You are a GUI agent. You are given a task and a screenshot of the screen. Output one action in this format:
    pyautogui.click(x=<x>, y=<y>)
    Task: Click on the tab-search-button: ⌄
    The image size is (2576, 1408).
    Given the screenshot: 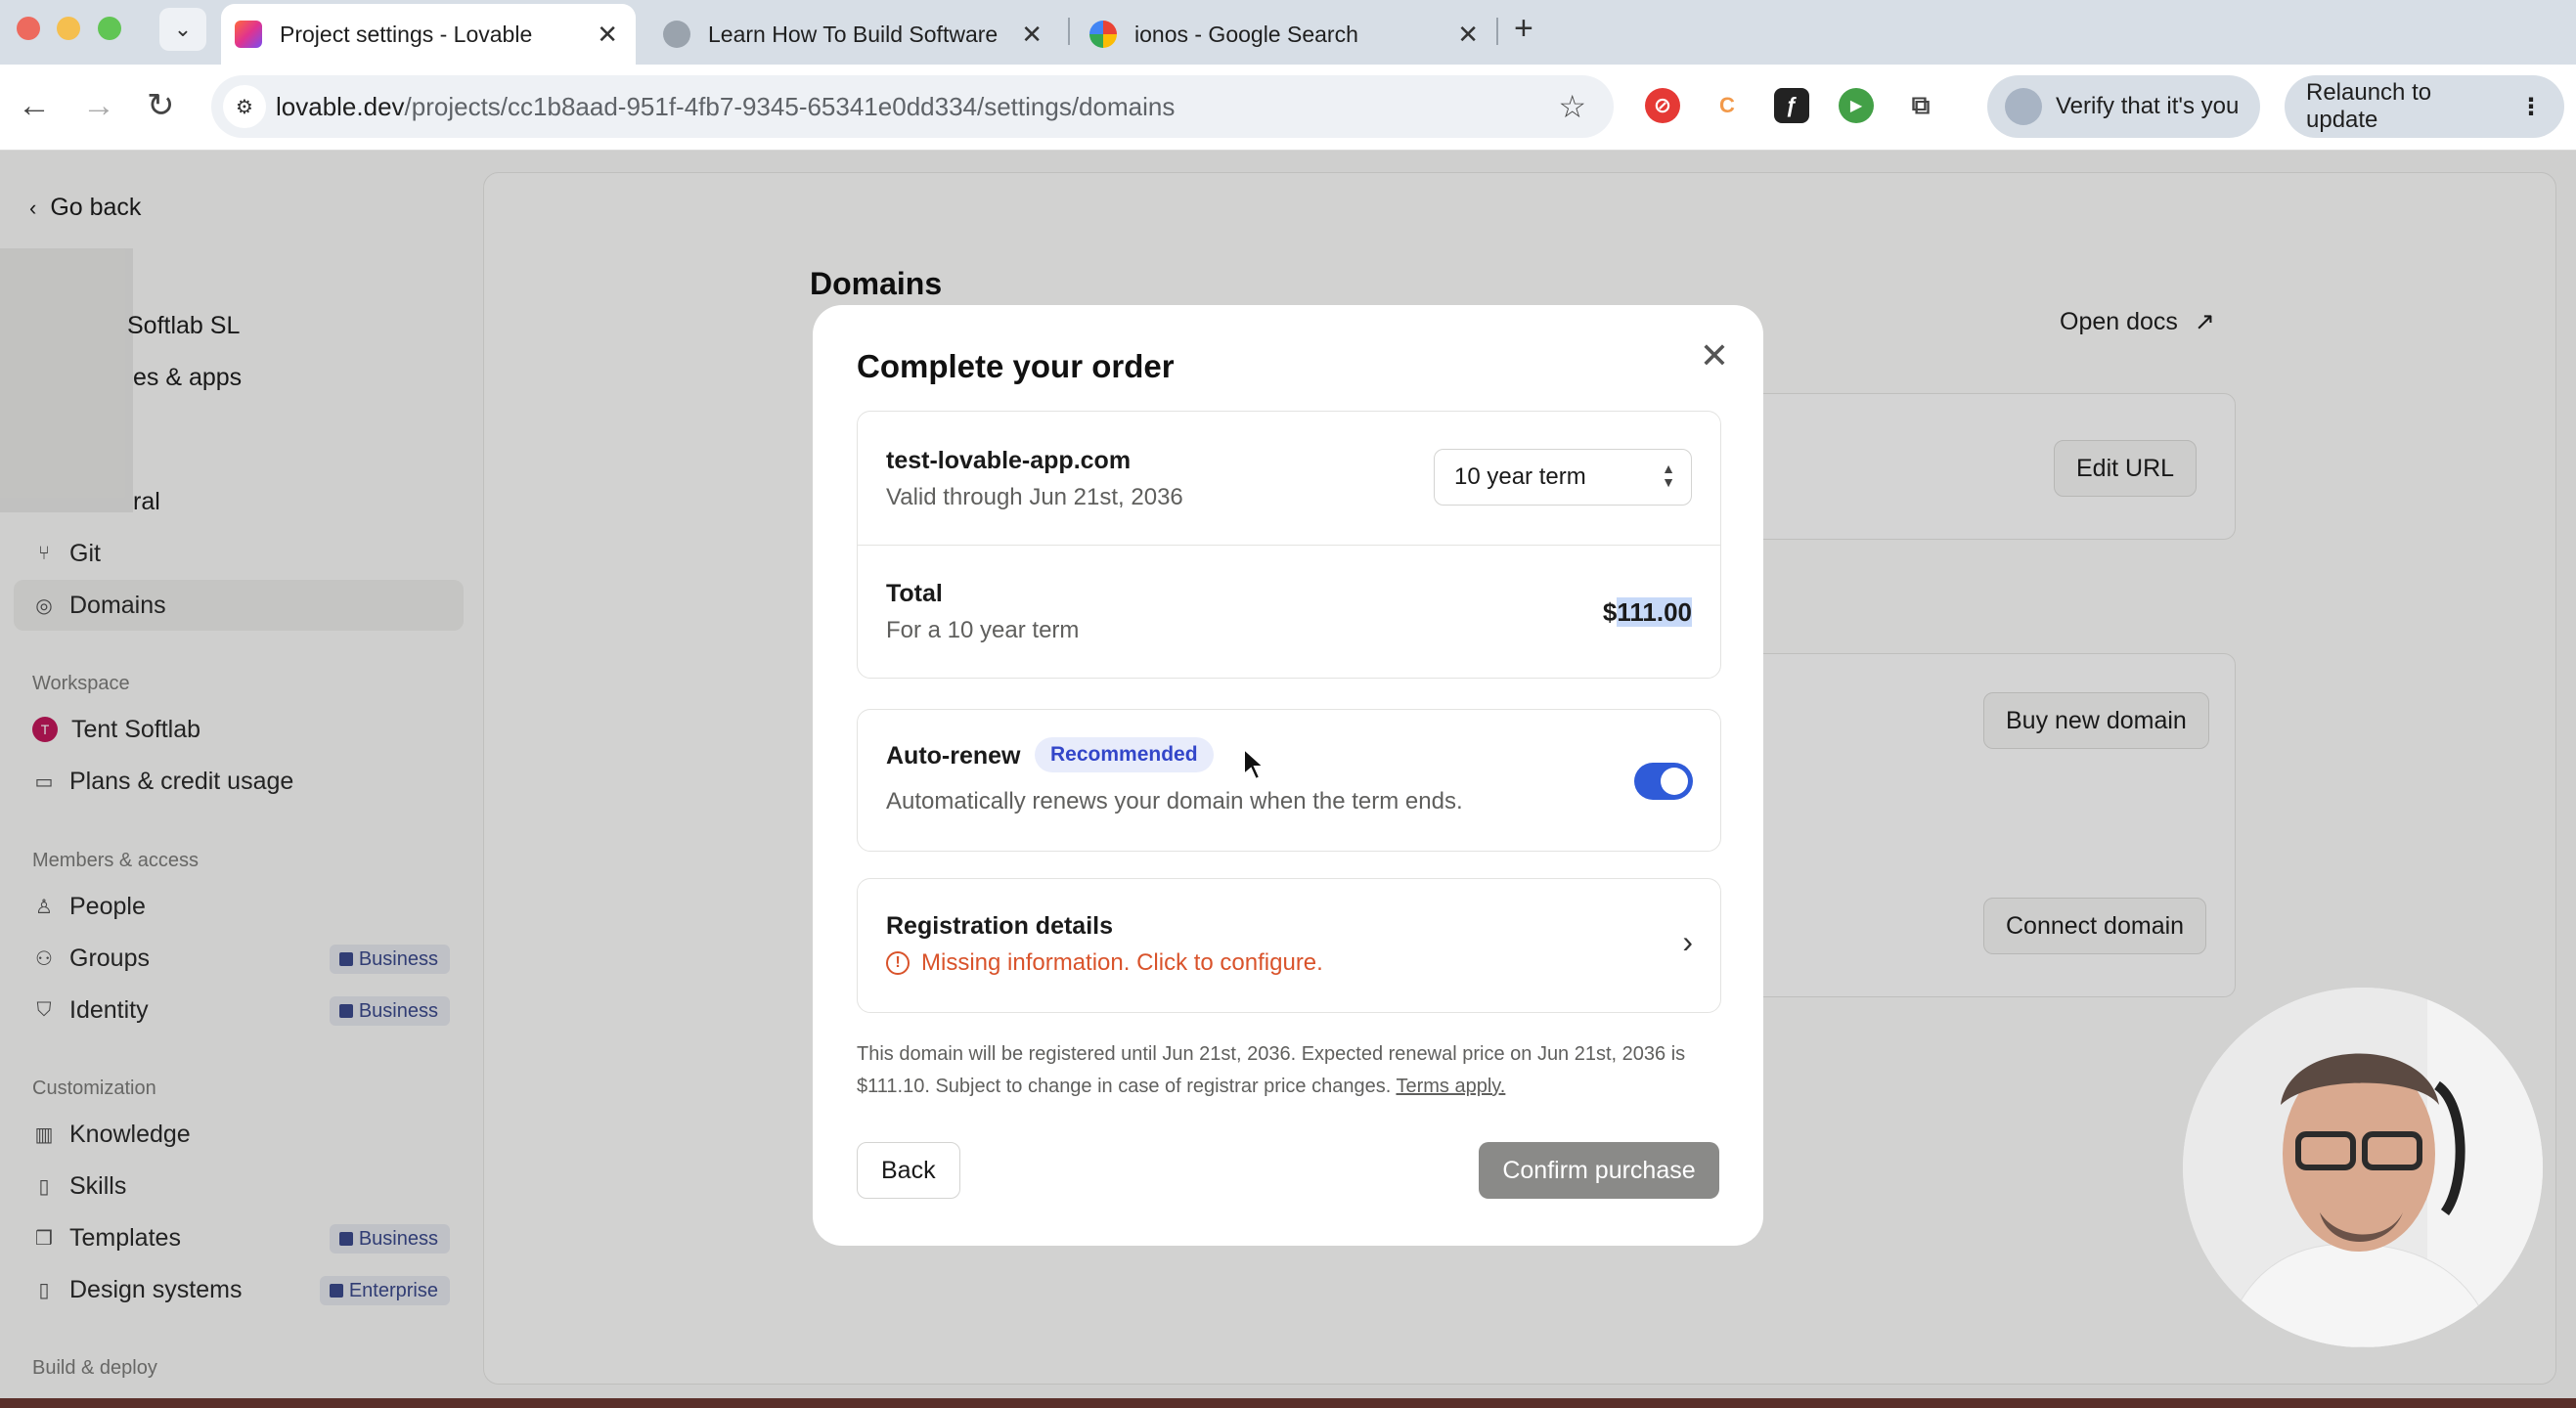 What is the action you would take?
    pyautogui.click(x=182, y=29)
    